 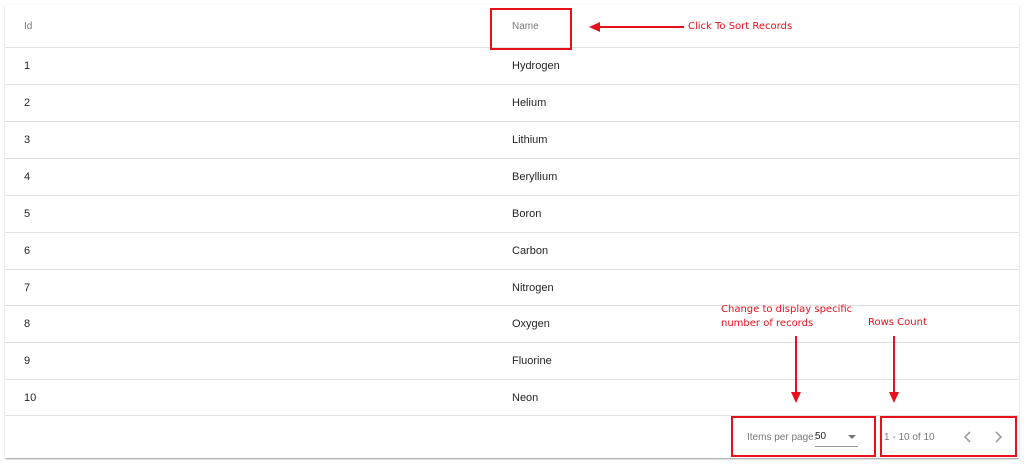 I want to click on cell-id: 9, so click(x=27, y=361).